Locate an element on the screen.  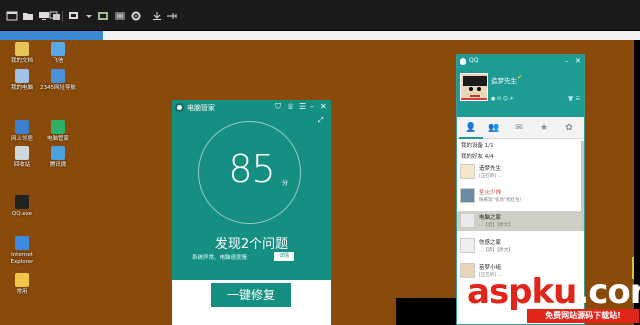
desktop-icon-label: Internet Explorer is located at coordinates (22, 258).